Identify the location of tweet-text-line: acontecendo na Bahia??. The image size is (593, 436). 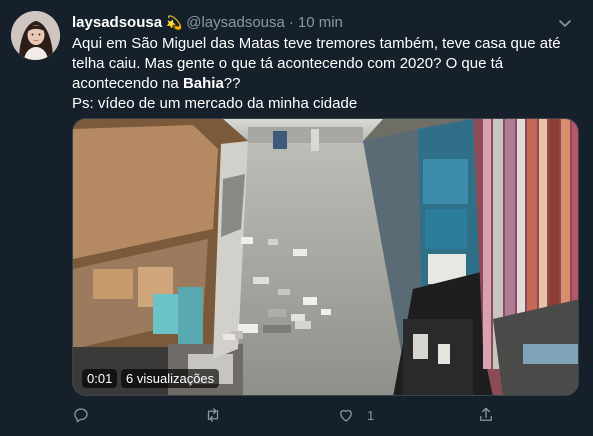
(324, 84).